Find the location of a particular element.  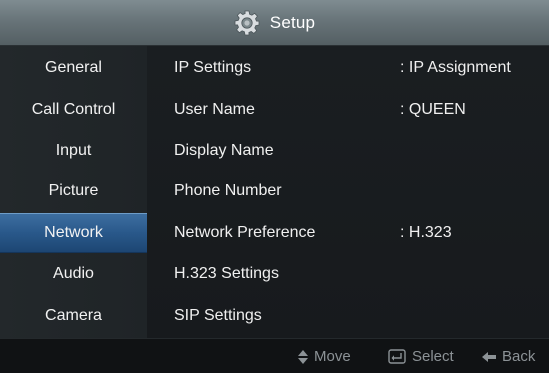

back-hint: Back is located at coordinates (508, 356).